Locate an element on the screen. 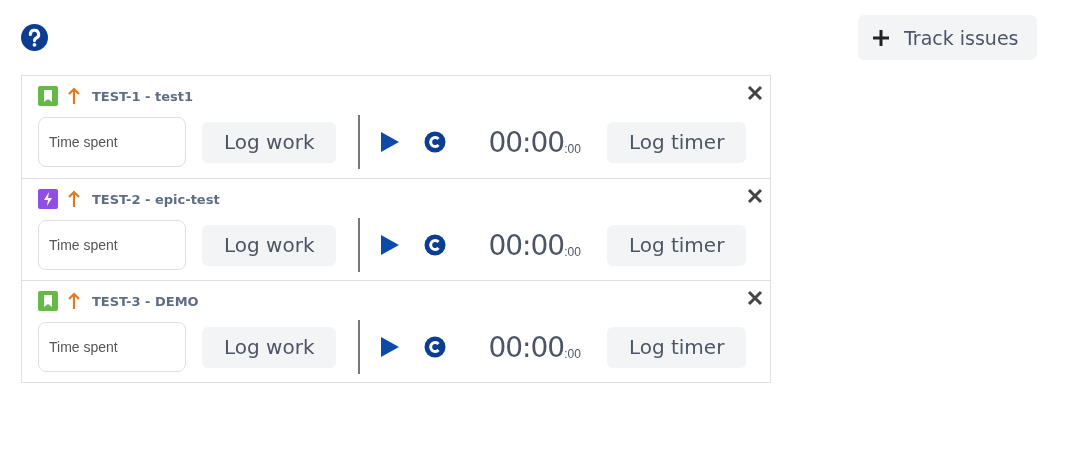  help-icon is located at coordinates (34, 37).